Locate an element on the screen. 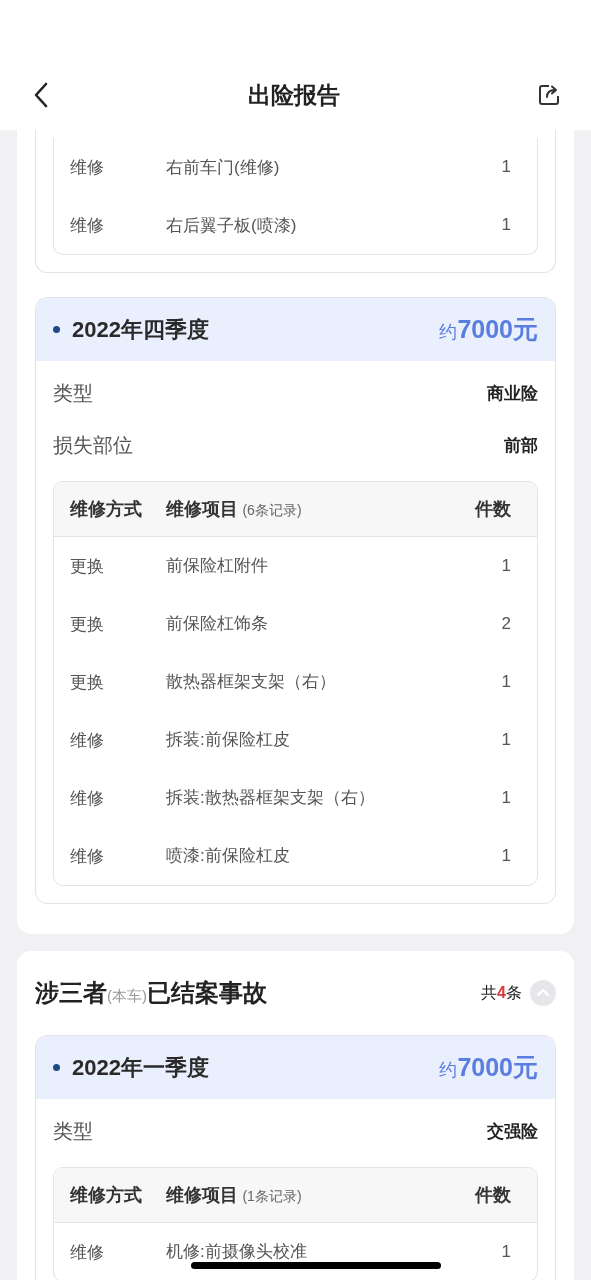 This screenshot has height=1280, width=591. record-count: 共4条 is located at coordinates (501, 992).